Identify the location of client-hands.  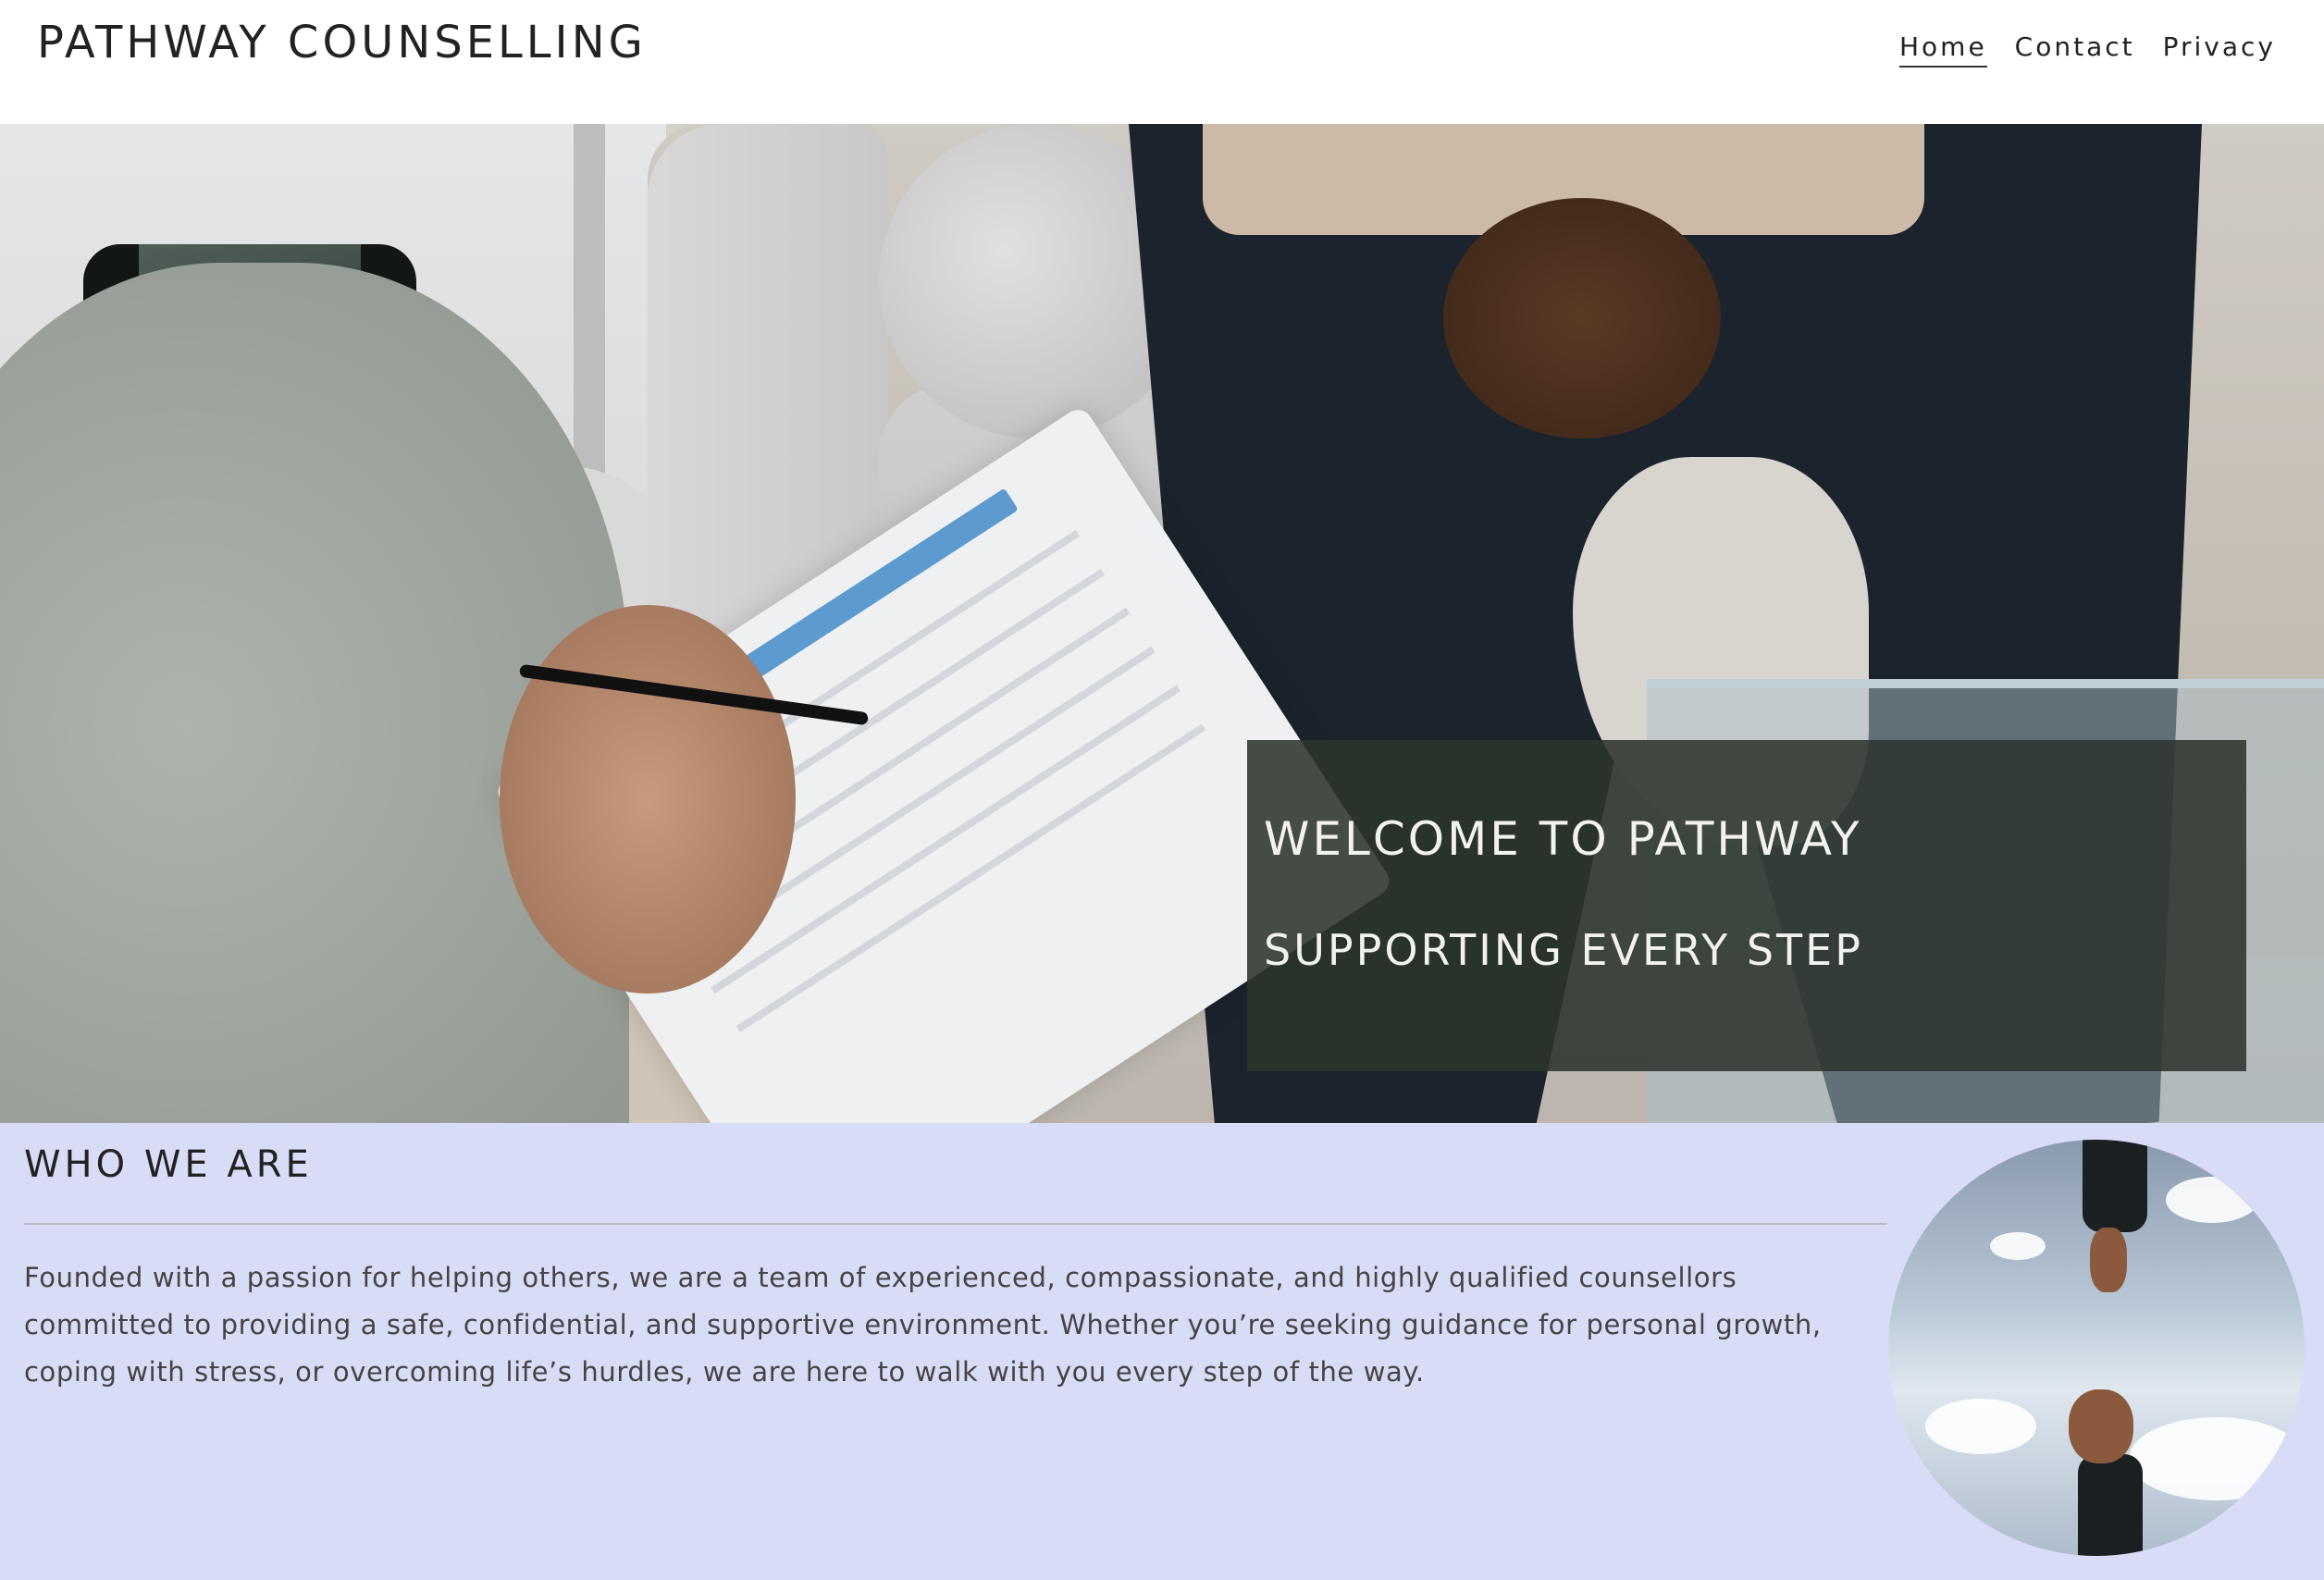
(1582, 318).